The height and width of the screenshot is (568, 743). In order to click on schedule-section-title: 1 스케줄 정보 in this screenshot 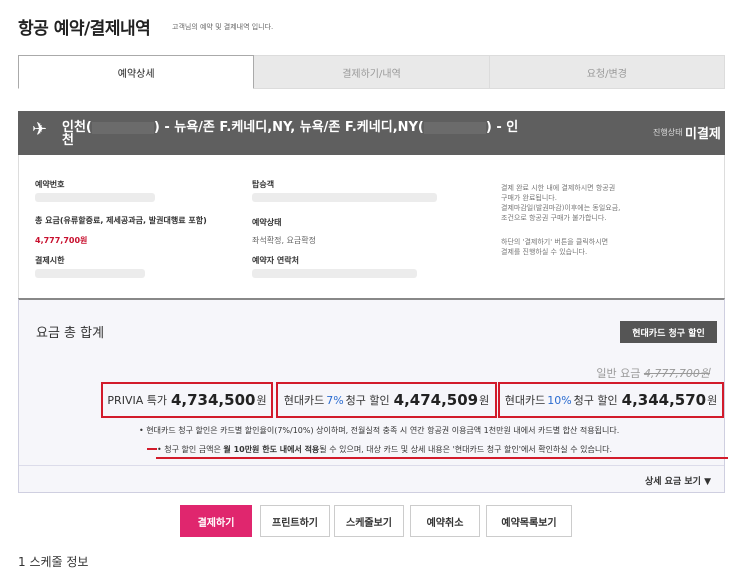, I will do `click(53, 561)`.